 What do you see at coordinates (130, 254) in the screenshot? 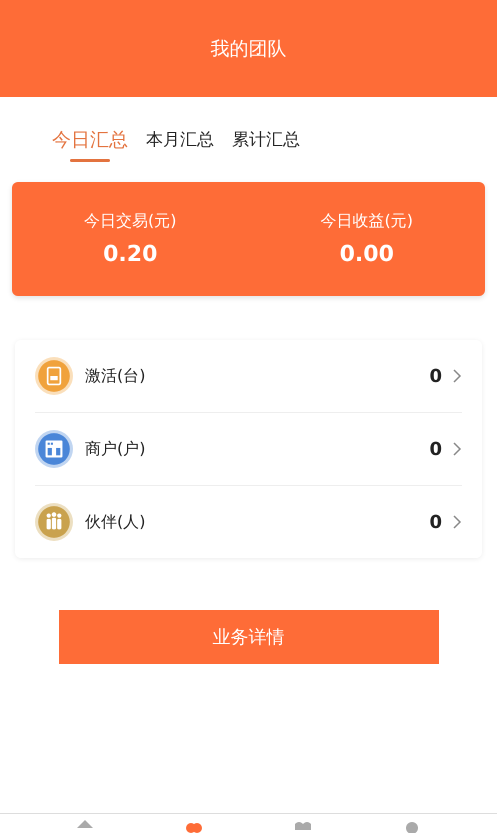
I see `summary-value: 0.20` at bounding box center [130, 254].